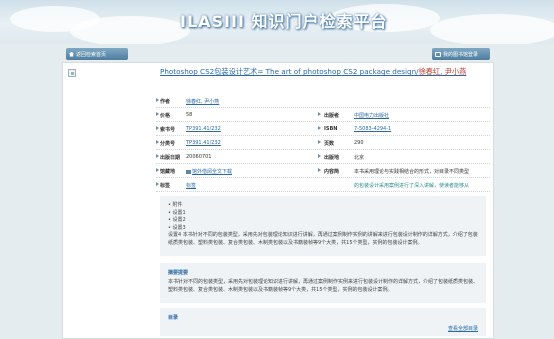 The height and width of the screenshot is (339, 554). Describe the element at coordinates (359, 158) in the screenshot. I see `metadata-value-secondary: 北京` at that location.